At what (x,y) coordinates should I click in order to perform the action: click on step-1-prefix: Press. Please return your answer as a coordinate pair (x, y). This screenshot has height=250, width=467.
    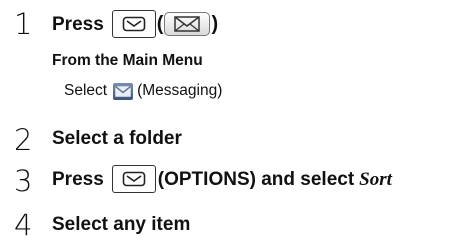
    Looking at the image, I should click on (78, 24).